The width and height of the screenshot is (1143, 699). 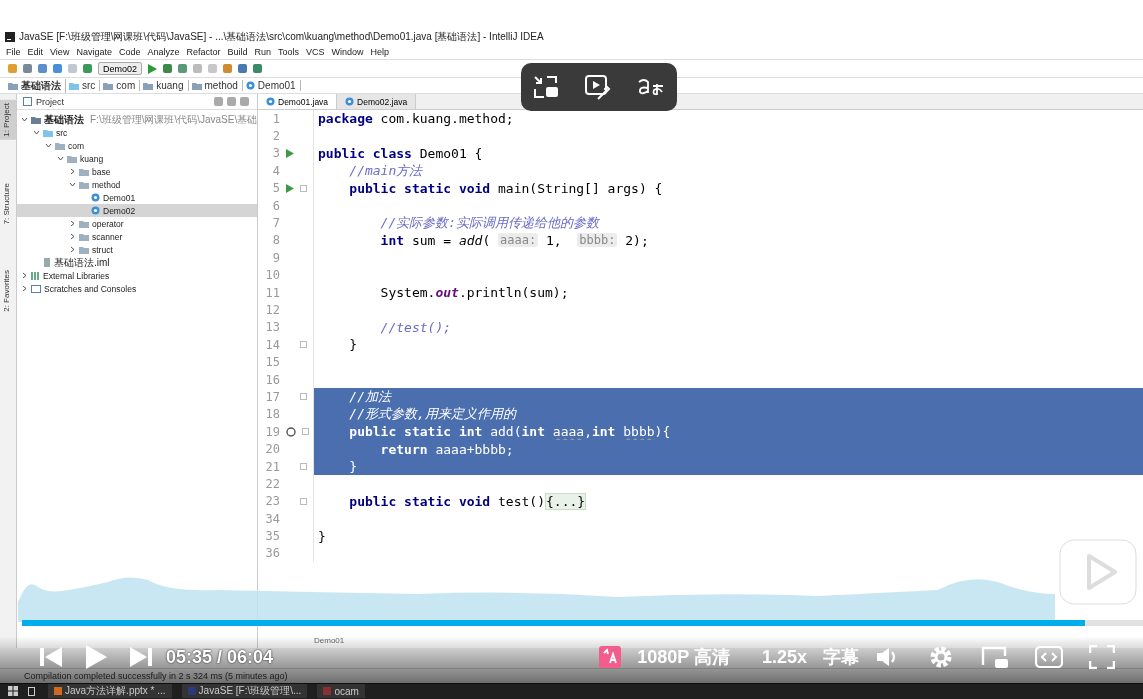 What do you see at coordinates (8, 120) in the screenshot?
I see `side-tab: 1: Project` at bounding box center [8, 120].